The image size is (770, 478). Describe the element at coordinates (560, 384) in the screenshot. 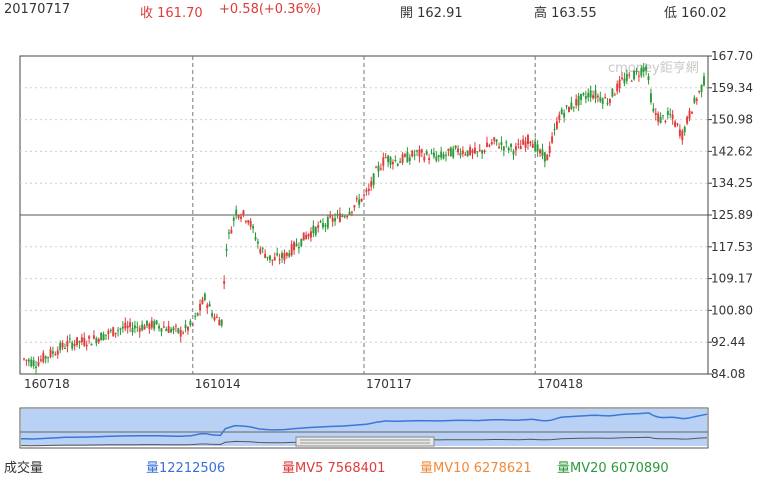

I see `x-tick-label: 170418` at that location.